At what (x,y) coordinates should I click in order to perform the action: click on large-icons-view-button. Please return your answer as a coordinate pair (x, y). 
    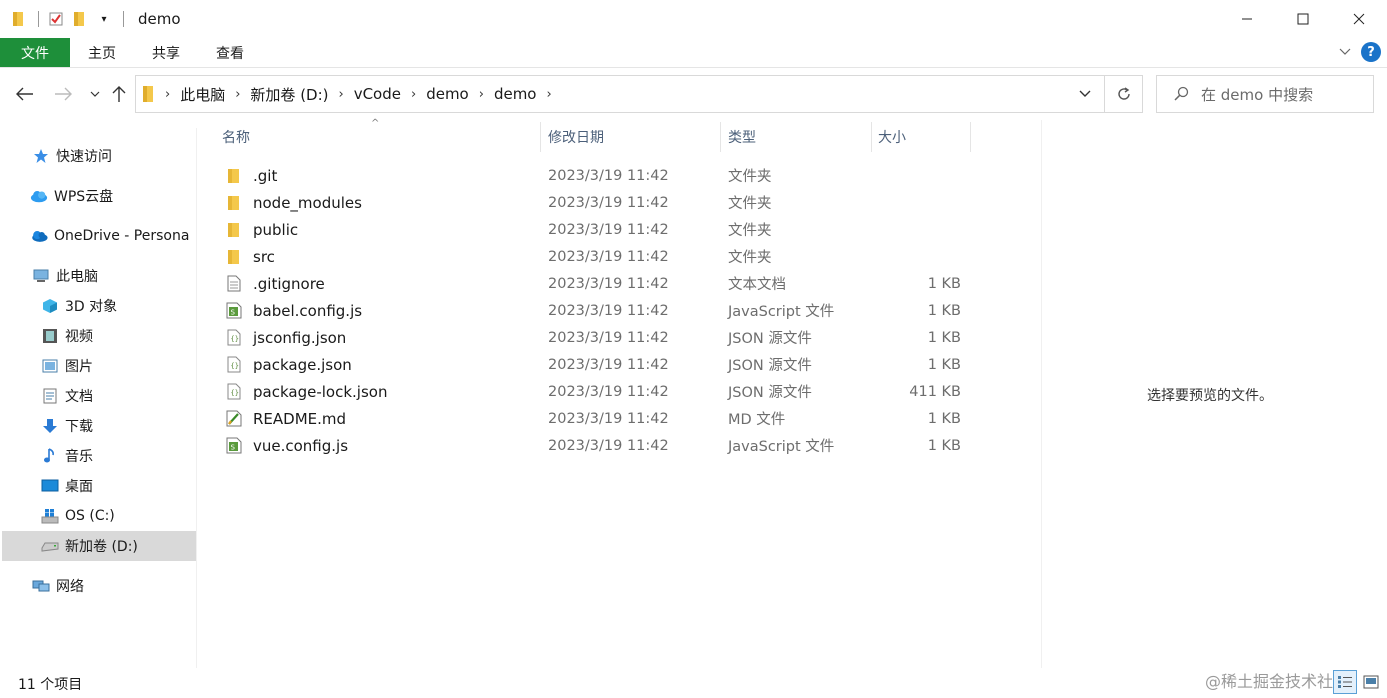
    Looking at the image, I should click on (1371, 682).